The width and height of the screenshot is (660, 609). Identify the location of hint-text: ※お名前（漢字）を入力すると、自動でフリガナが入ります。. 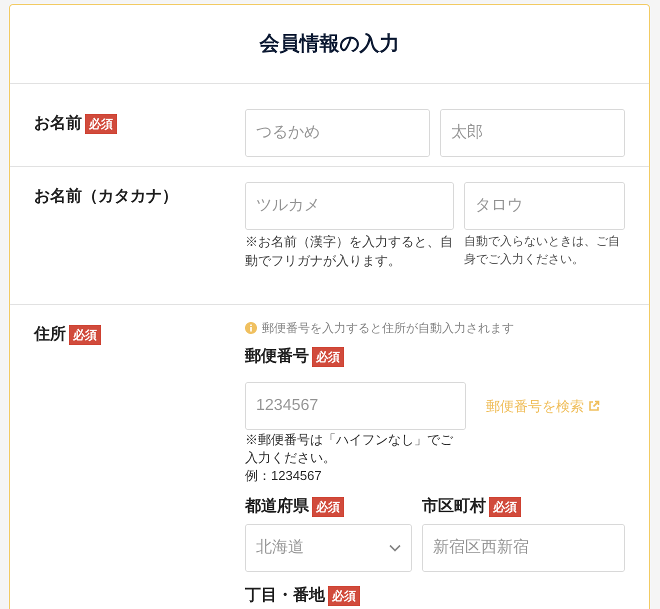
(349, 251).